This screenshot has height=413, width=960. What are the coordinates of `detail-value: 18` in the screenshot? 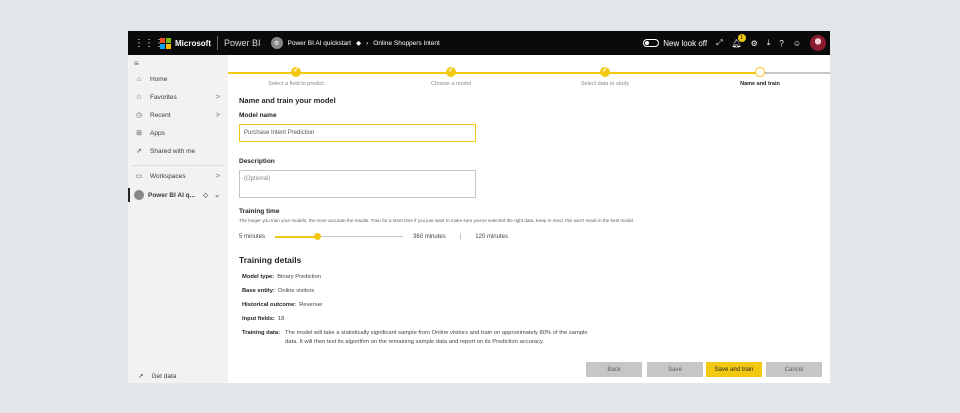 It's located at (281, 319).